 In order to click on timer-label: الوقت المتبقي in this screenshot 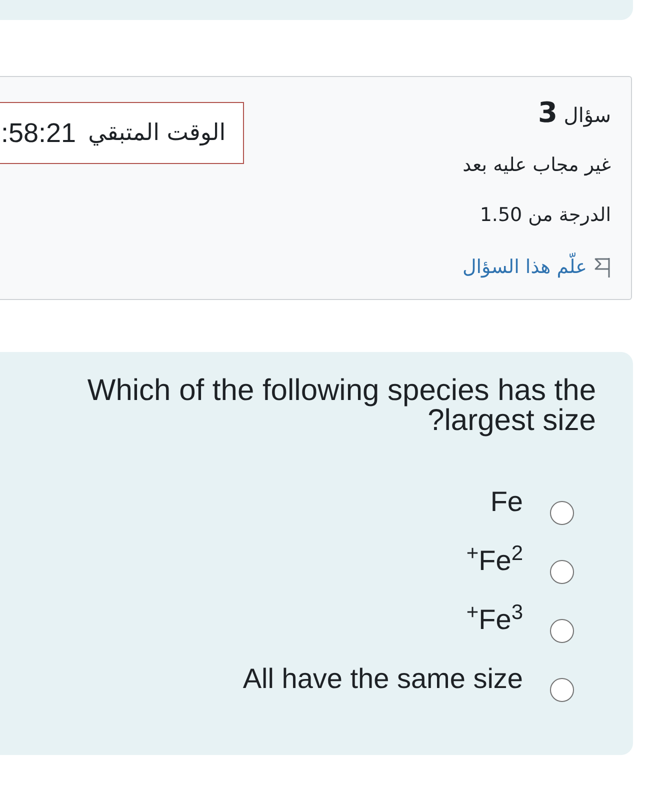, I will do `click(157, 133)`.